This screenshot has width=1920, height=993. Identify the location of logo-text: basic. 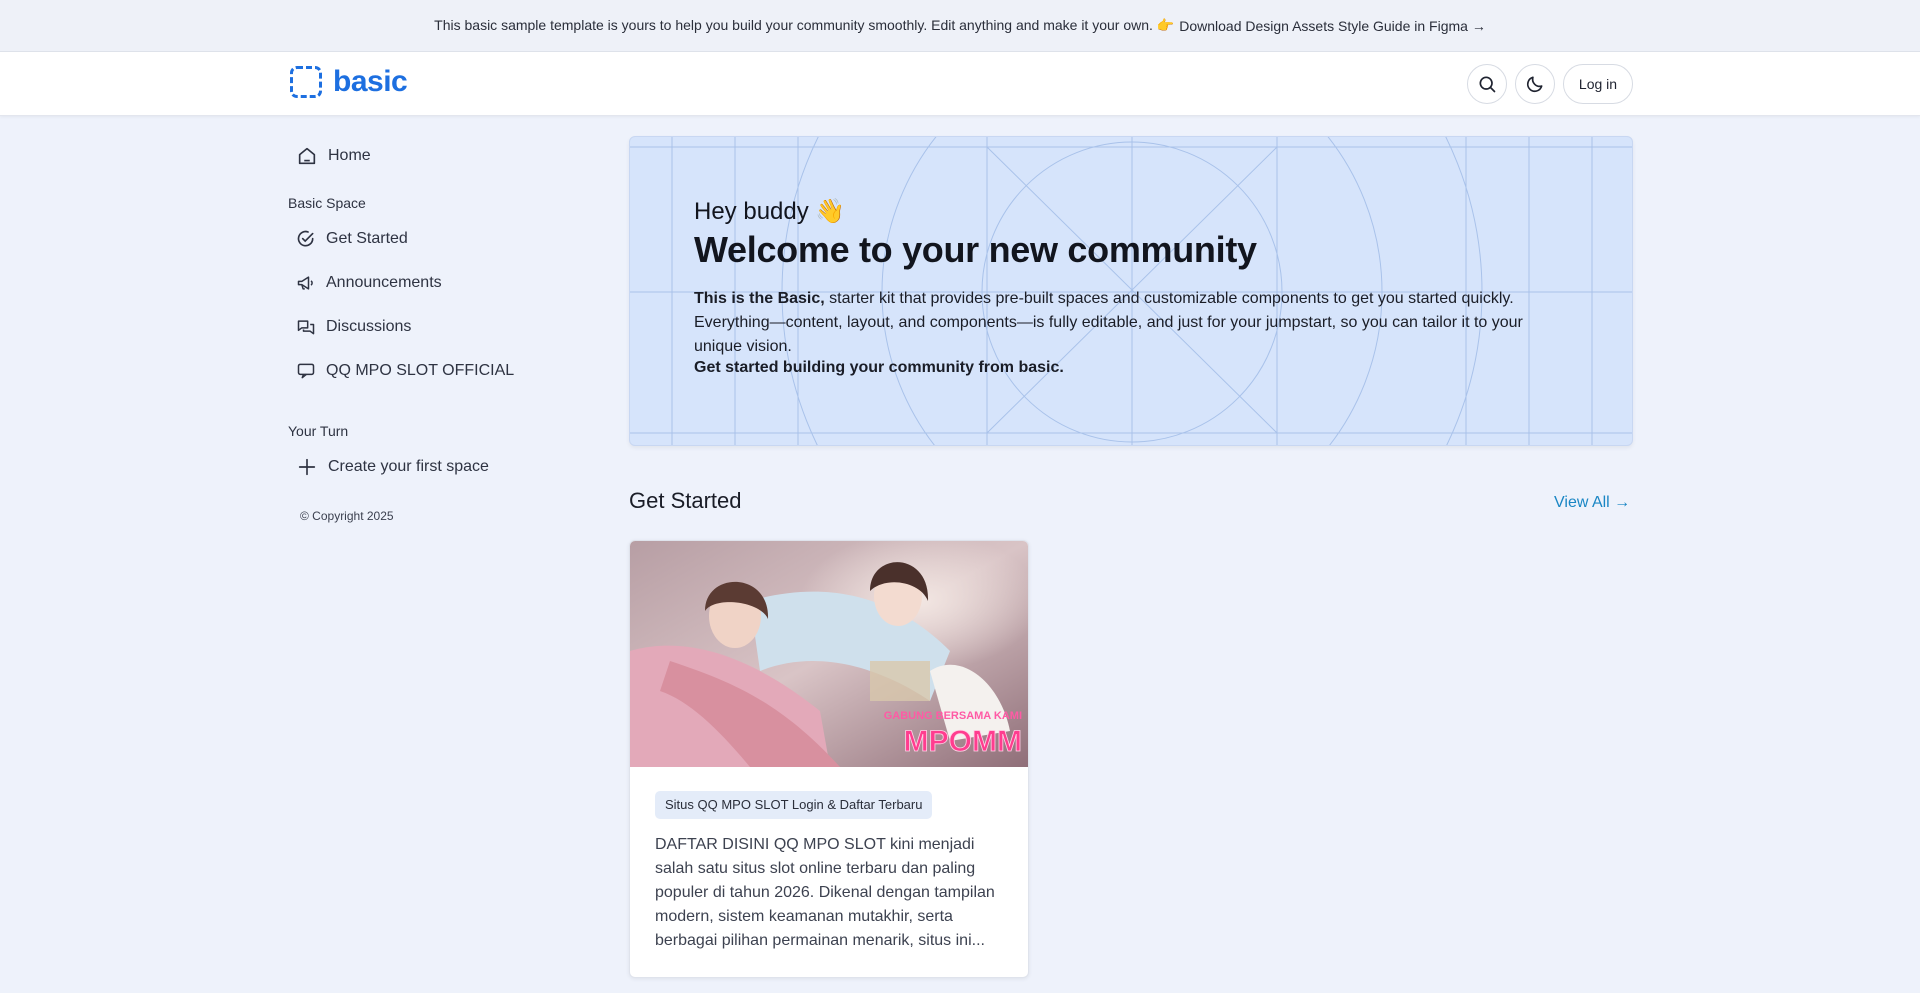
(370, 81).